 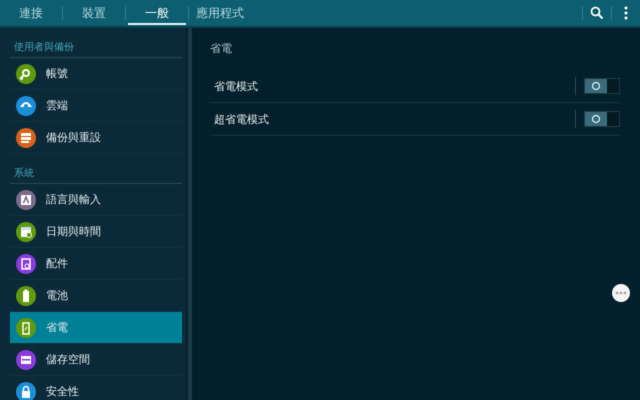 What do you see at coordinates (96, 328) in the screenshot?
I see `sidebar-item: 省電` at bounding box center [96, 328].